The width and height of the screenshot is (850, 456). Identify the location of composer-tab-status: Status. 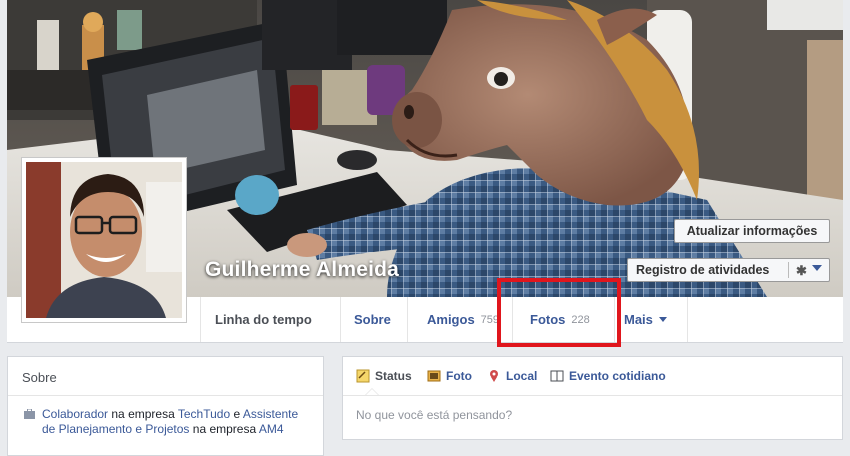
(384, 376).